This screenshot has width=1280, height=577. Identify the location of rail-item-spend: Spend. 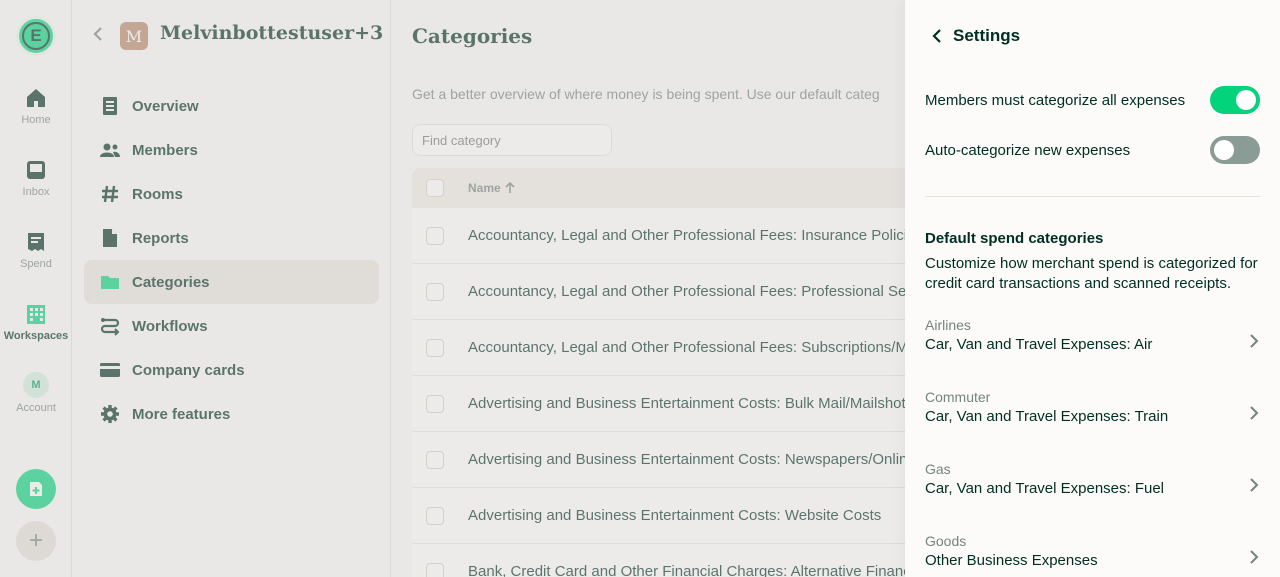
(36, 250).